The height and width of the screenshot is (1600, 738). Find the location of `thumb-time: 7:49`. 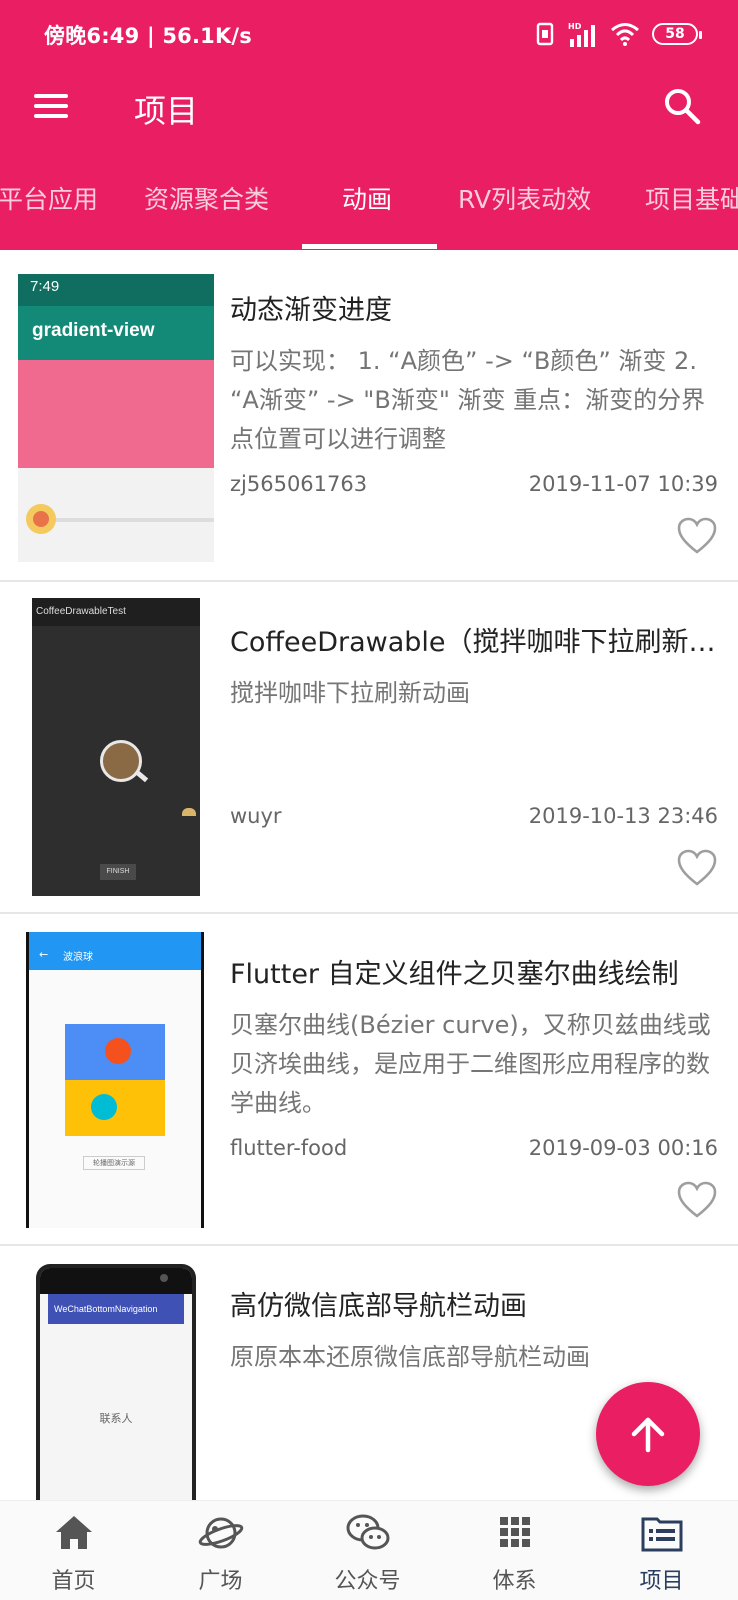

thumb-time: 7:49 is located at coordinates (45, 286).